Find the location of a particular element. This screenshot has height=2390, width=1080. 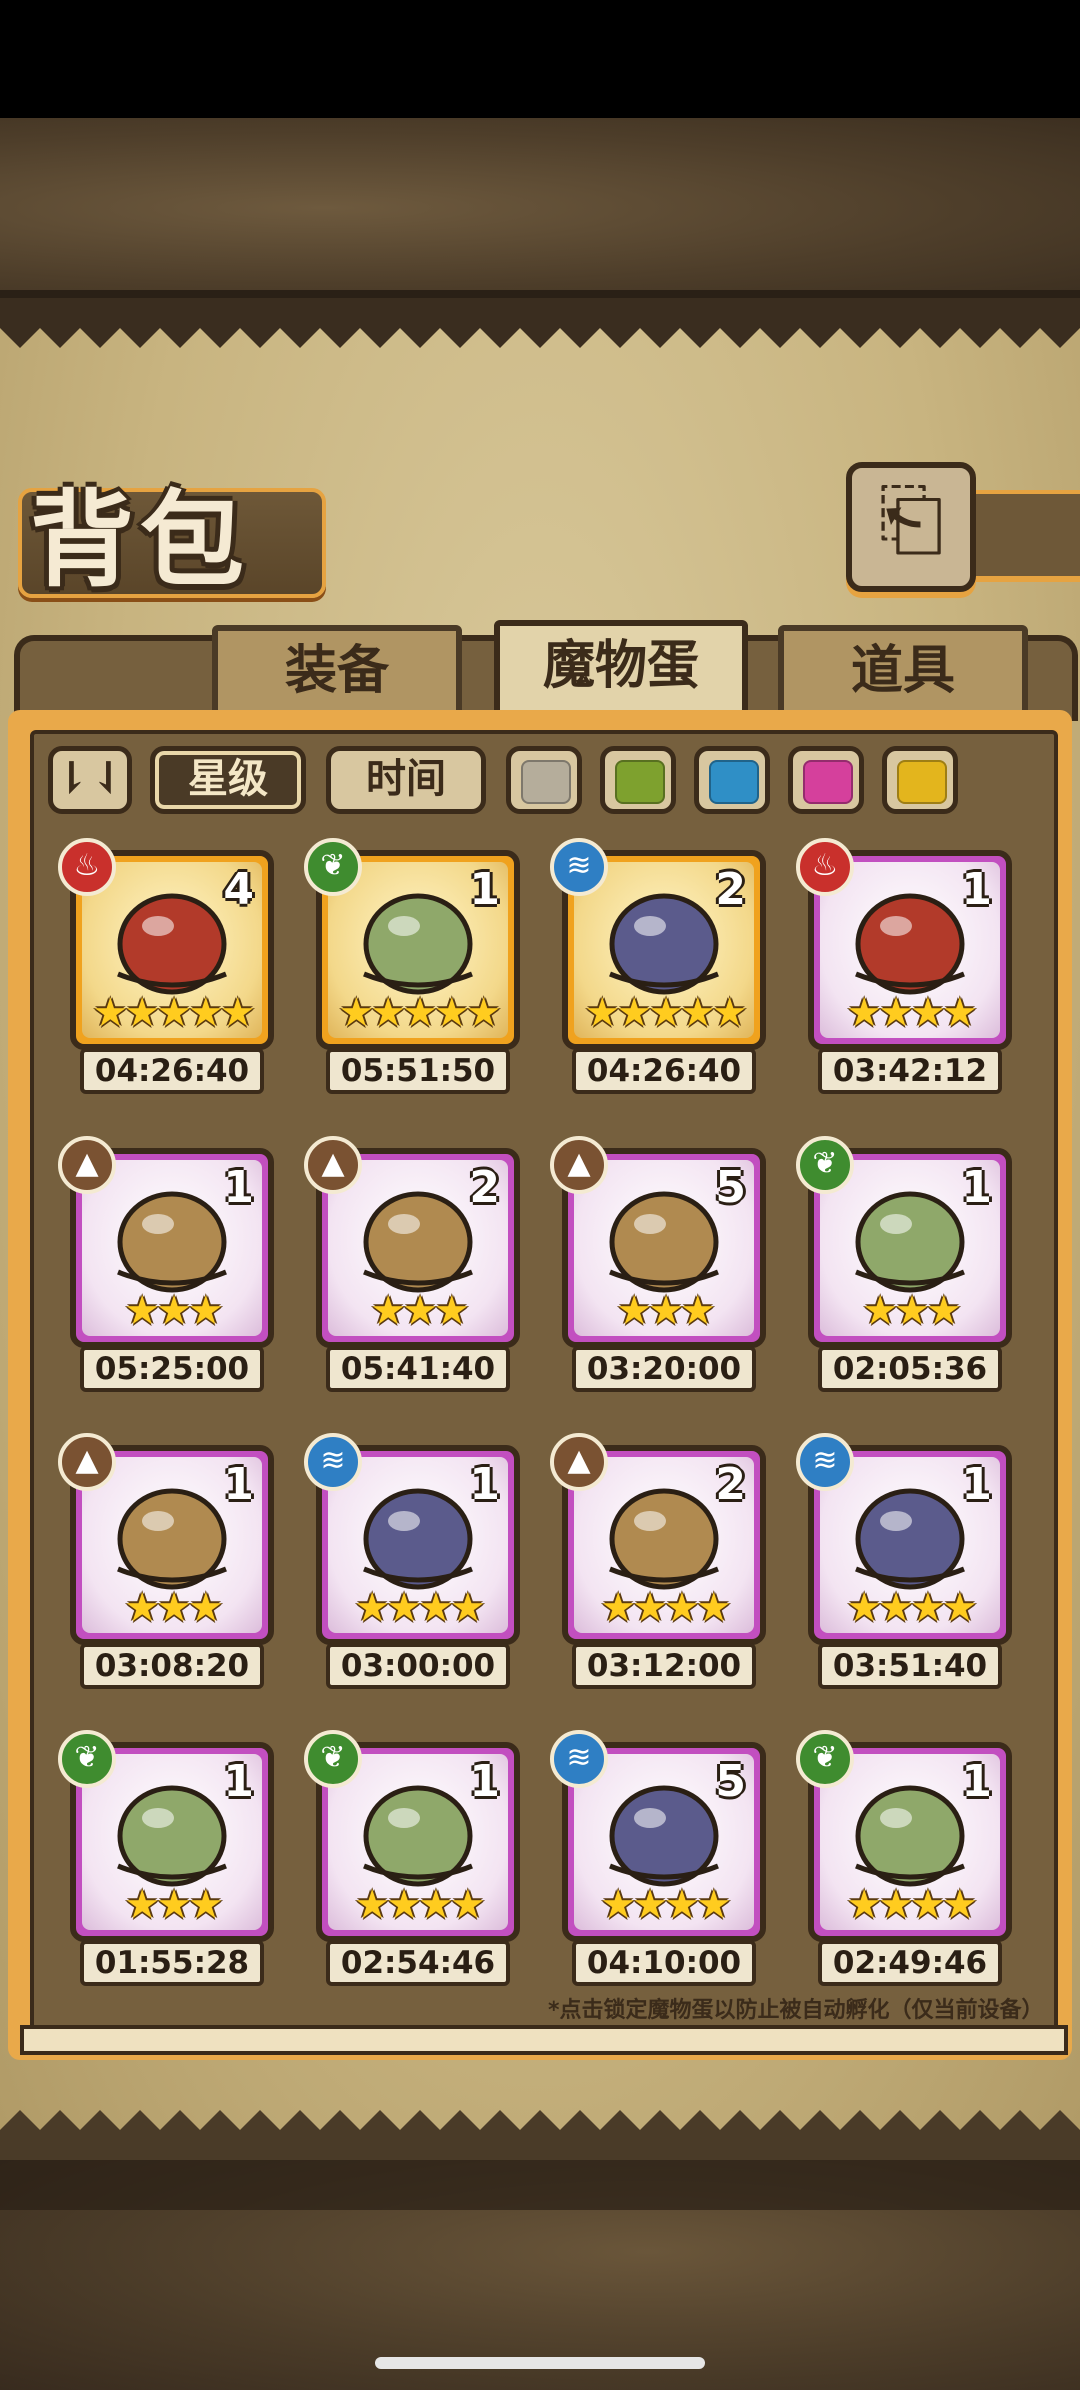

pink-swatch is located at coordinates (828, 782).